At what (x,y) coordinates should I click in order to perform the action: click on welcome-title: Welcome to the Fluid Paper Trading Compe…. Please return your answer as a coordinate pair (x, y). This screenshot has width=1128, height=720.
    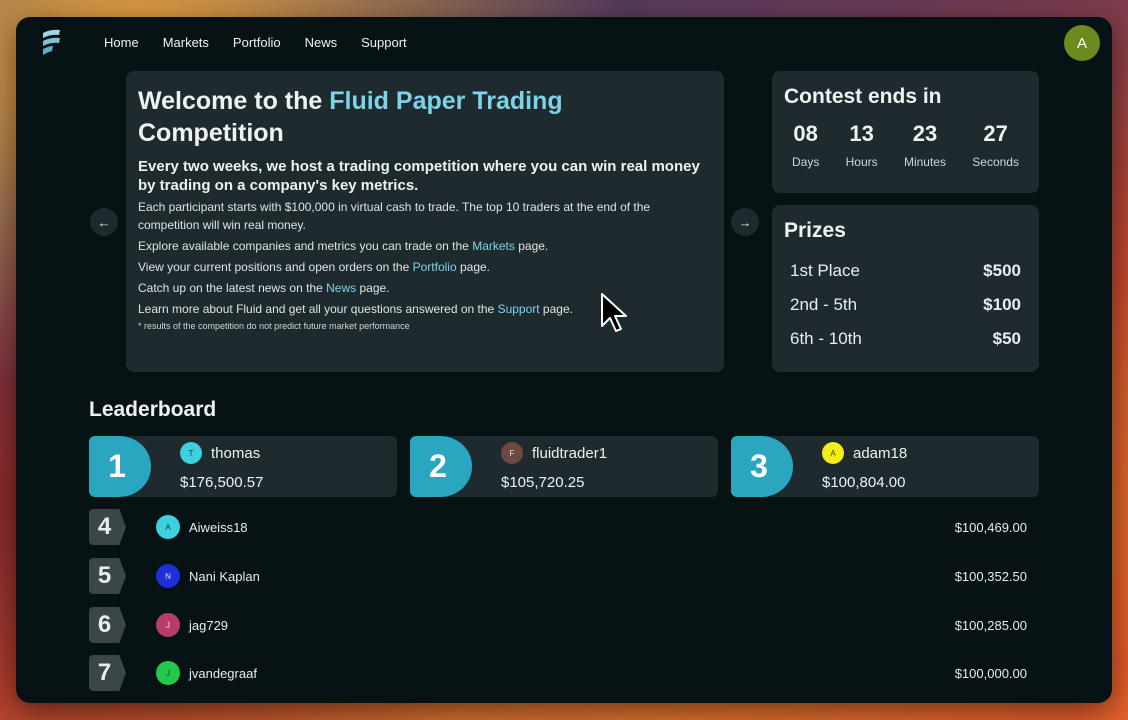
    Looking at the image, I should click on (425, 117).